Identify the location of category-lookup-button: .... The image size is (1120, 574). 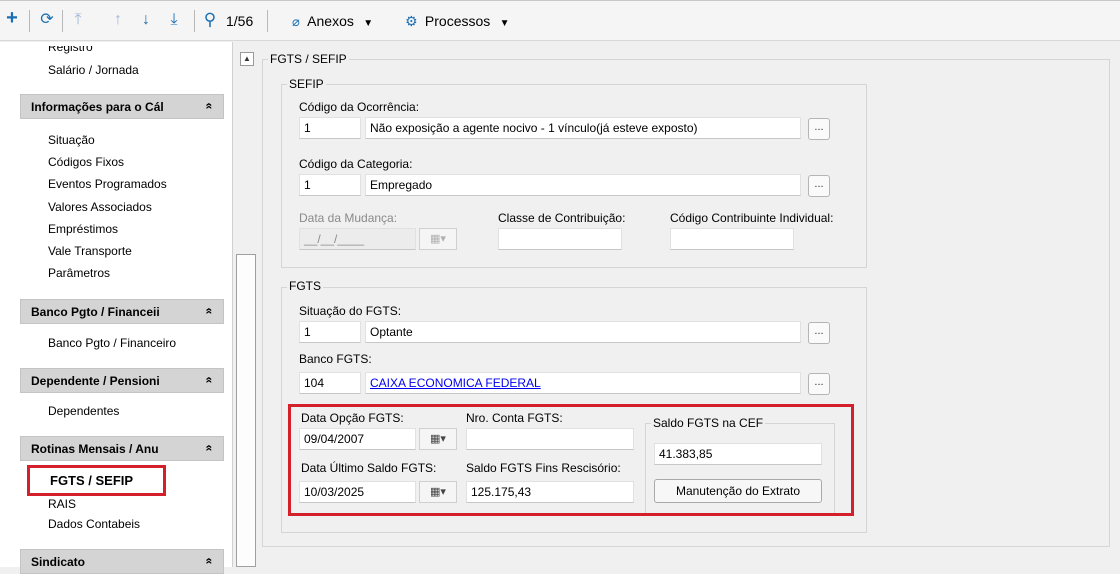
(819, 186).